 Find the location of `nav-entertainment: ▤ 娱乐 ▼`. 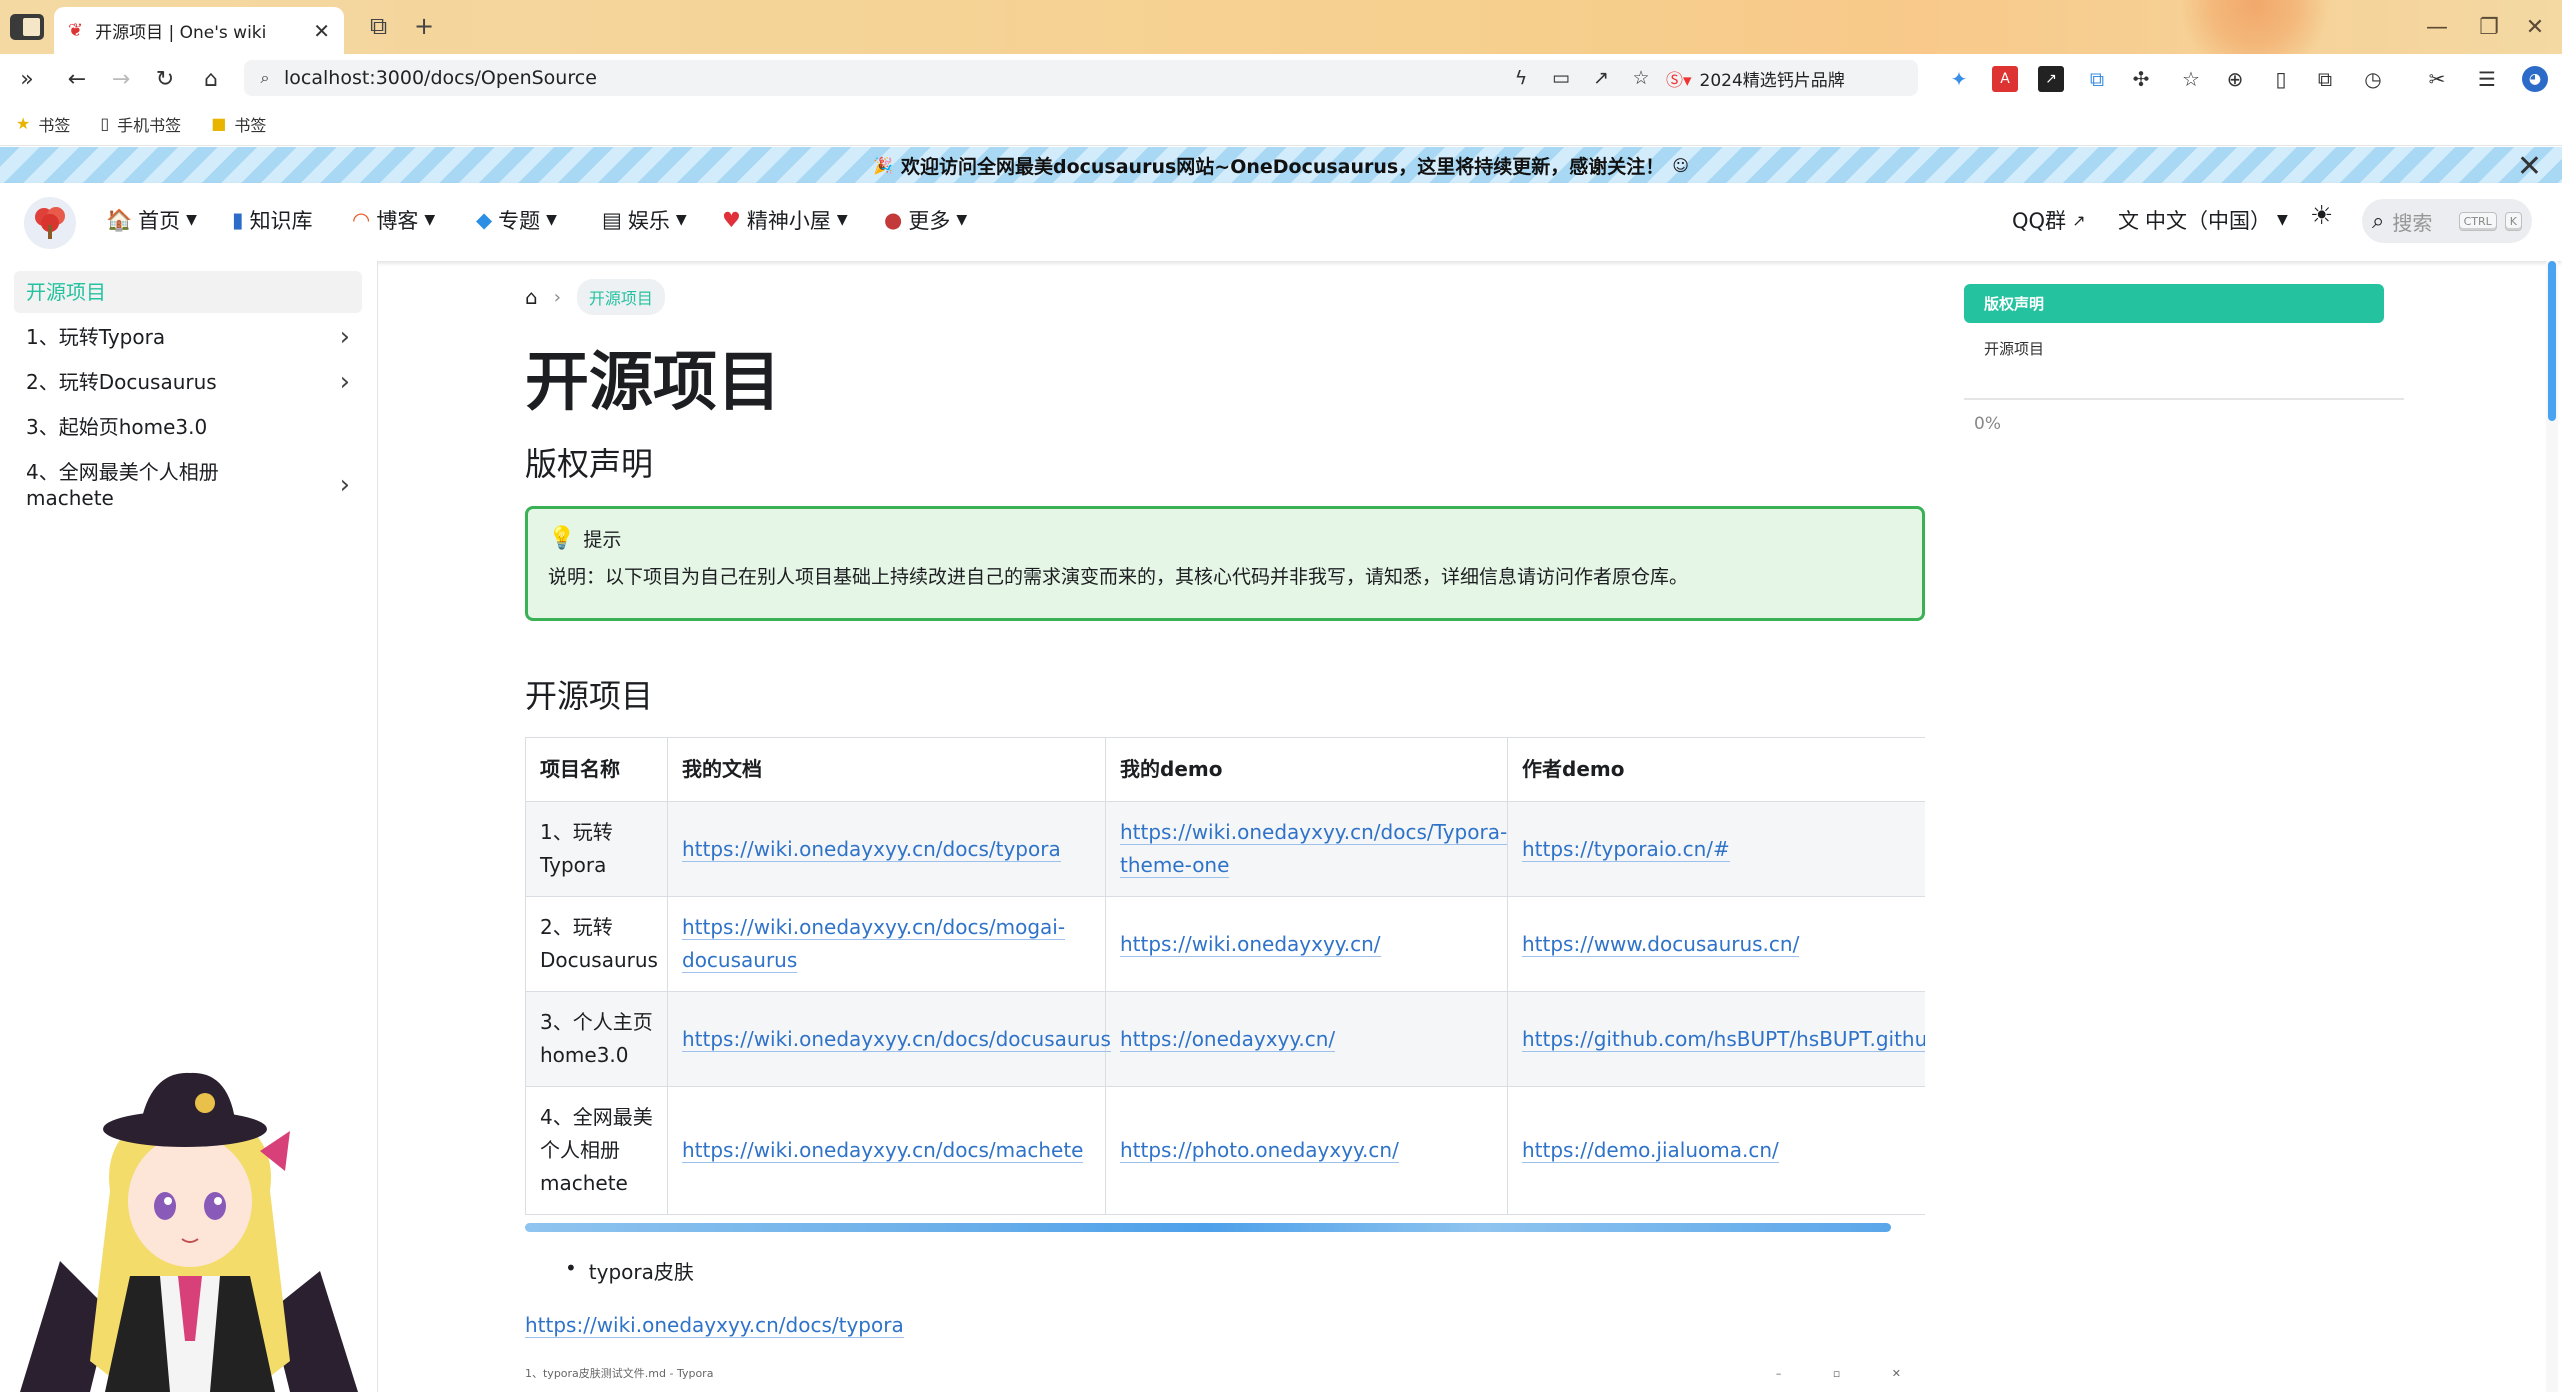

nav-entertainment: ▤ 娱乐 ▼ is located at coordinates (644, 220).